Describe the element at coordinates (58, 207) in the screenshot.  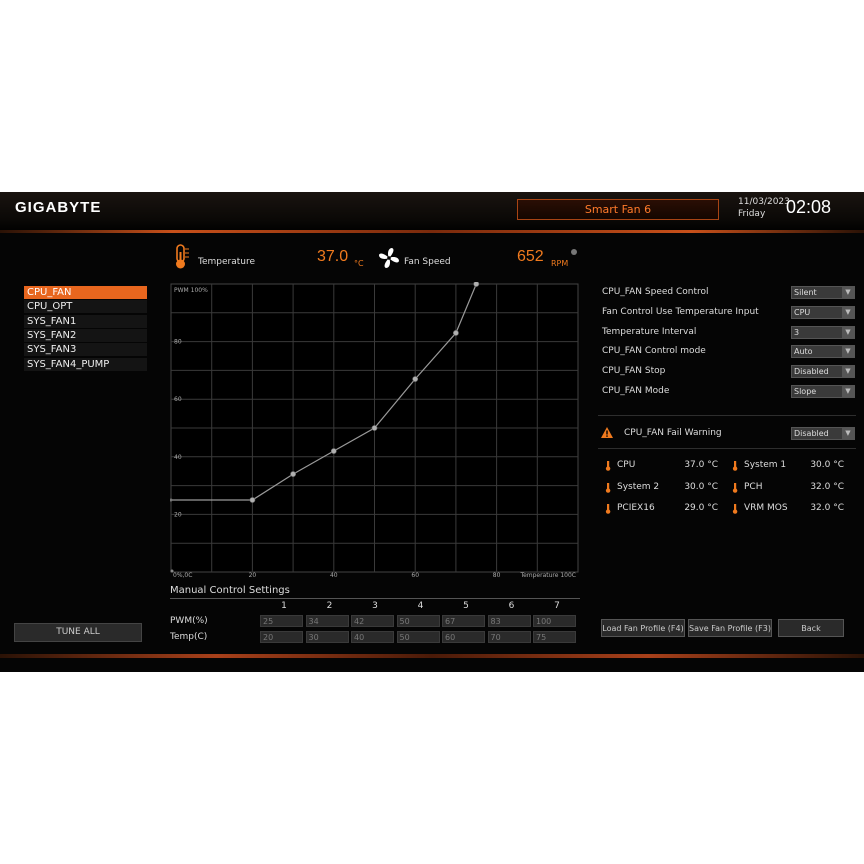
I see `gigabyte-logo: GIGABYTE` at that location.